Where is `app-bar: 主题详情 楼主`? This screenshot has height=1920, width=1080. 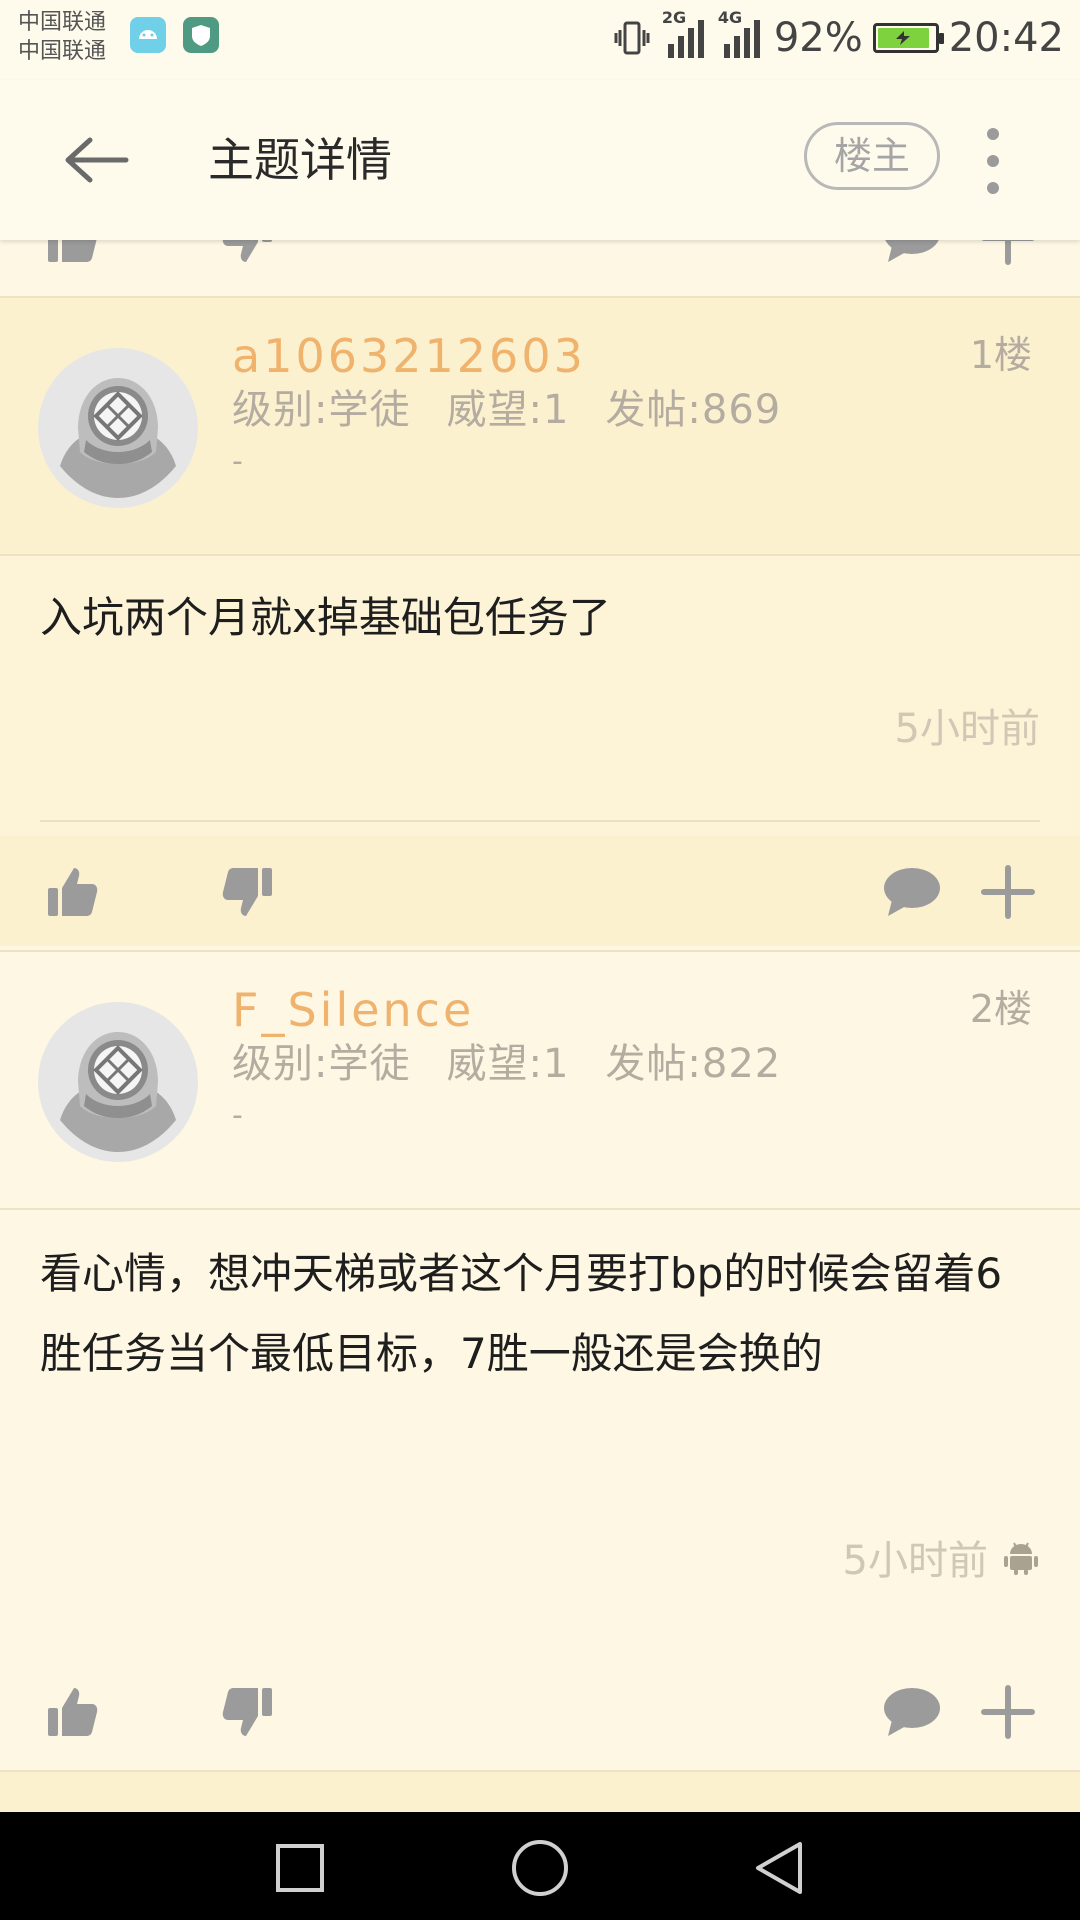 app-bar: 主题详情 楼主 is located at coordinates (540, 160).